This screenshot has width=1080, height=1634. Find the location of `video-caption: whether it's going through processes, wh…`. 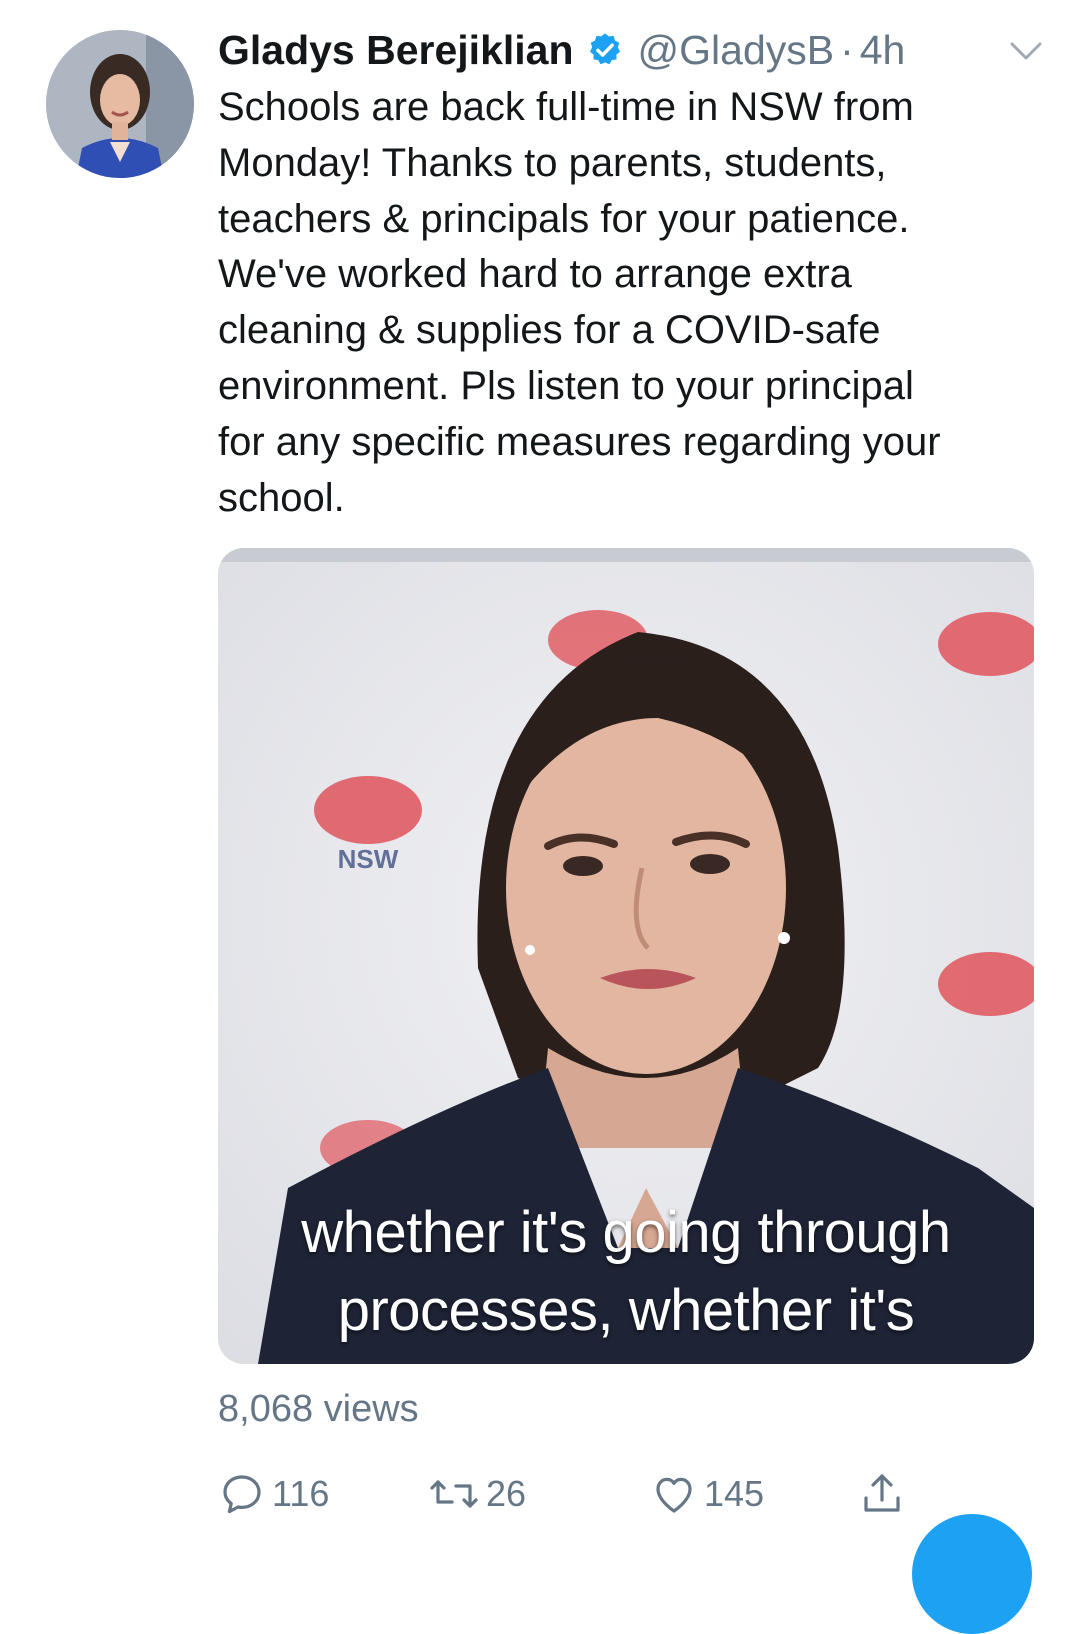

video-caption: whether it's going through processes, wh… is located at coordinates (626, 1272).